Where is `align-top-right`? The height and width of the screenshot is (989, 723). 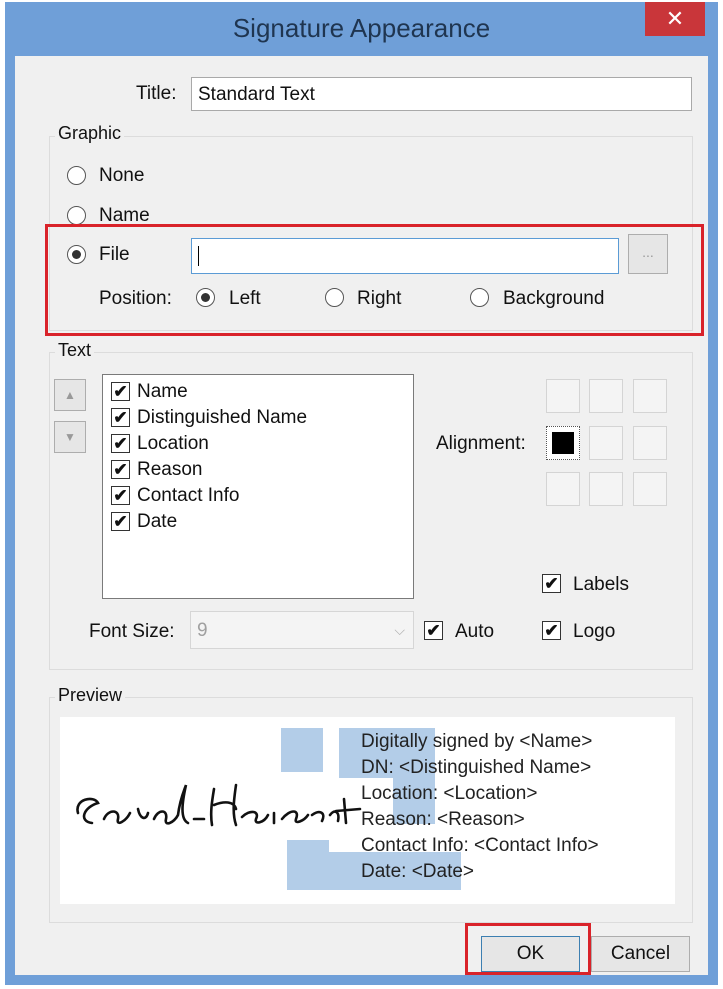
align-top-right is located at coordinates (650, 396).